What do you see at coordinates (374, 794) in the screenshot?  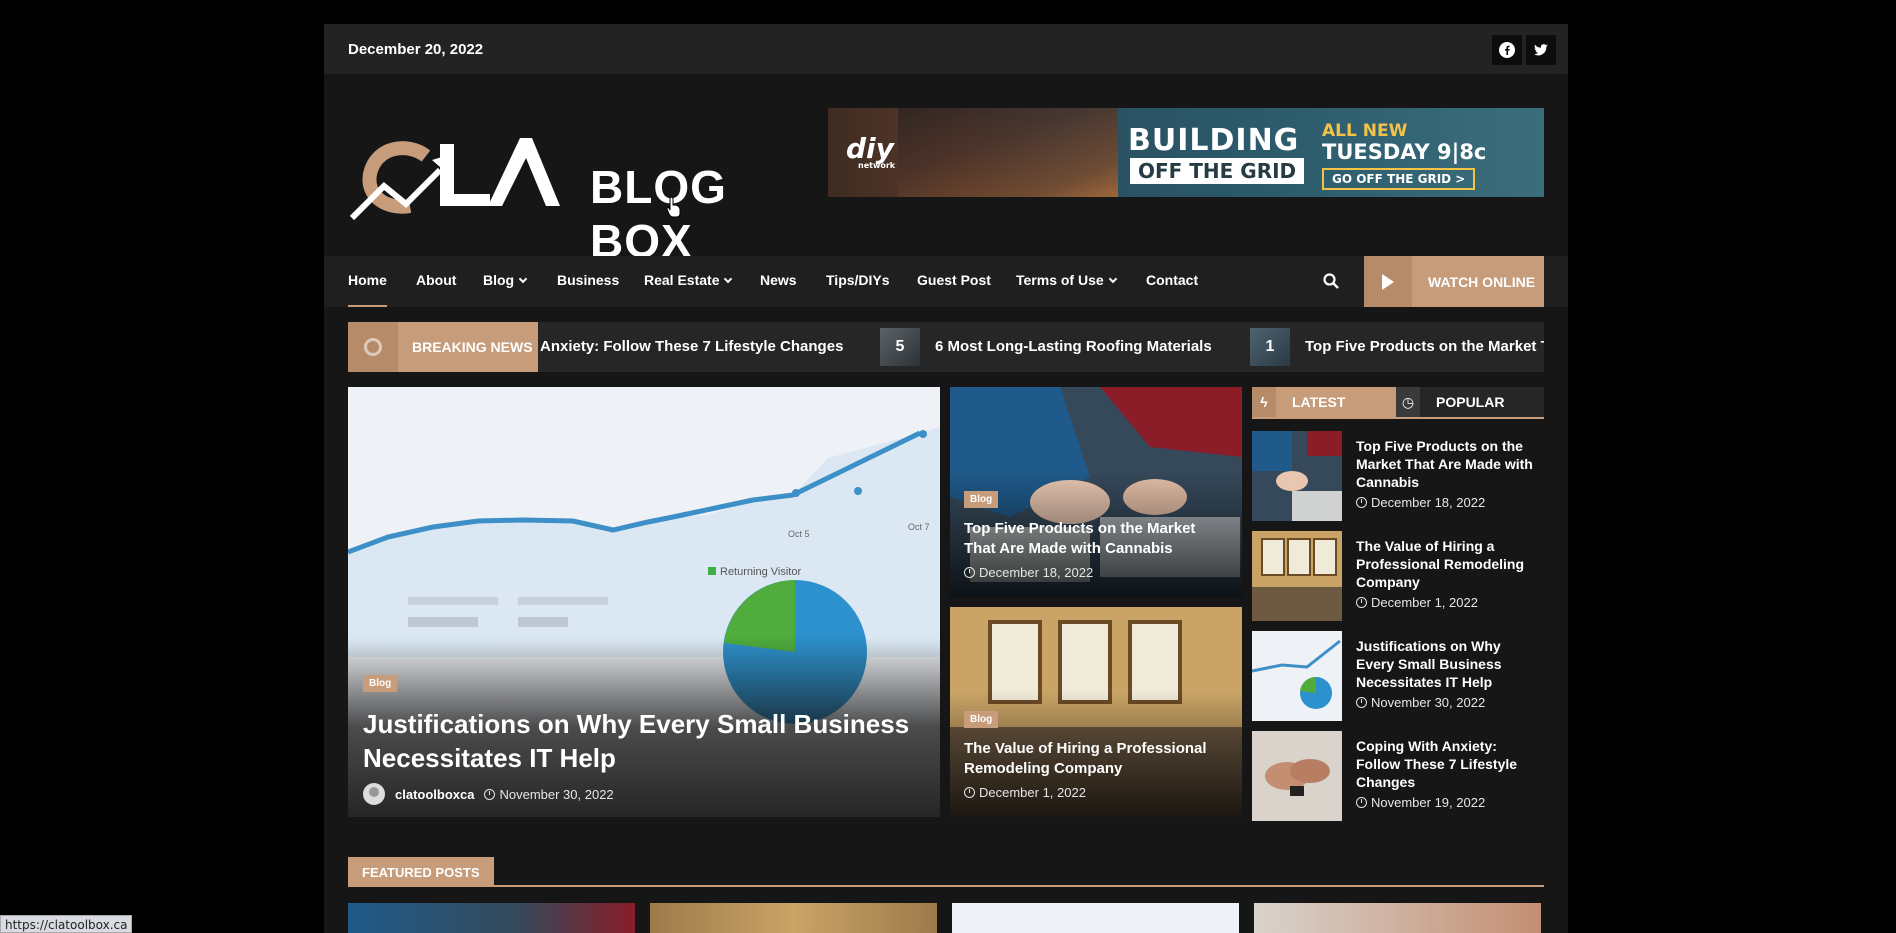 I see `avatar` at bounding box center [374, 794].